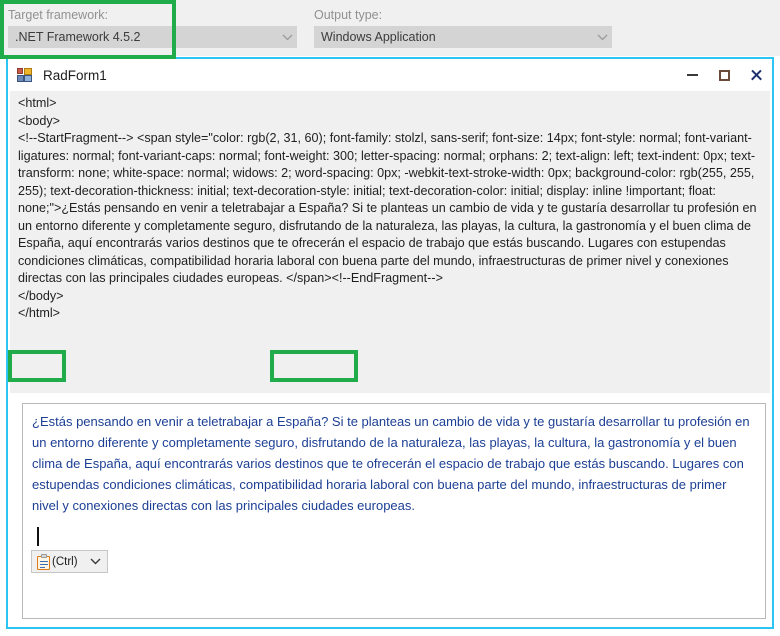  I want to click on form-client-area, so click(390, 624).